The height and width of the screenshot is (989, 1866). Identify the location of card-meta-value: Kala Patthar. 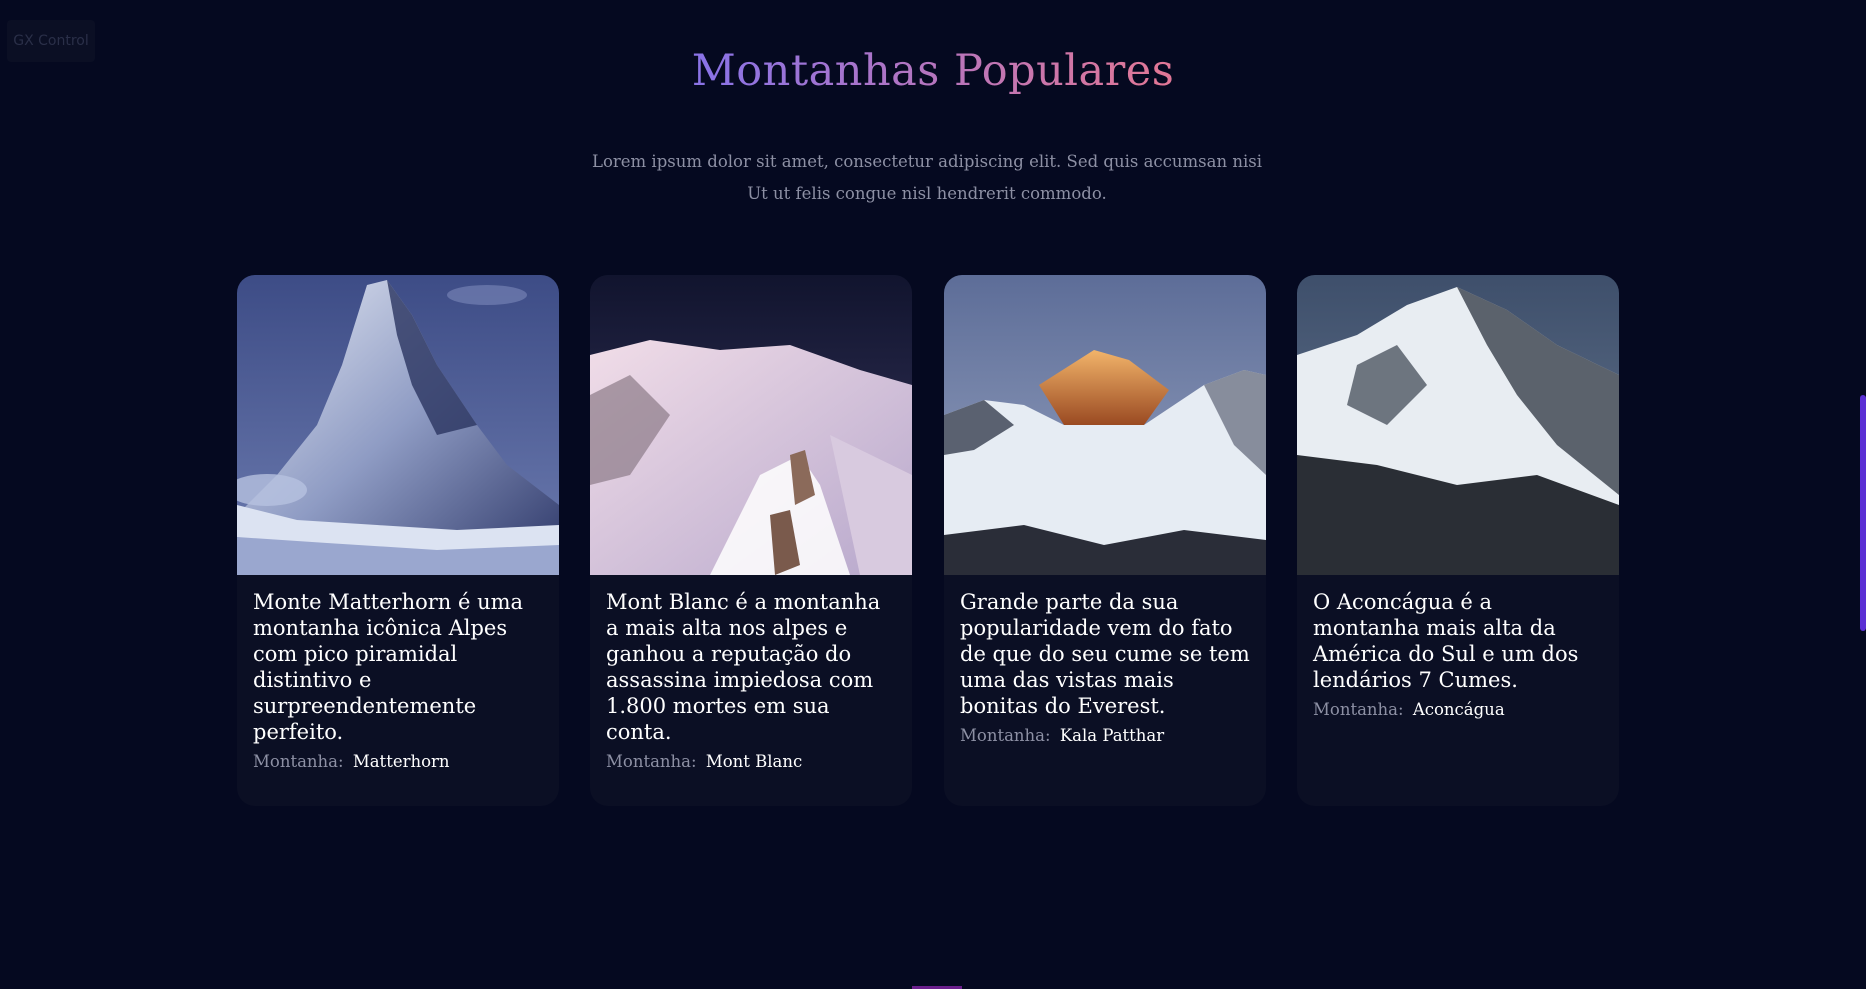
(1112, 735).